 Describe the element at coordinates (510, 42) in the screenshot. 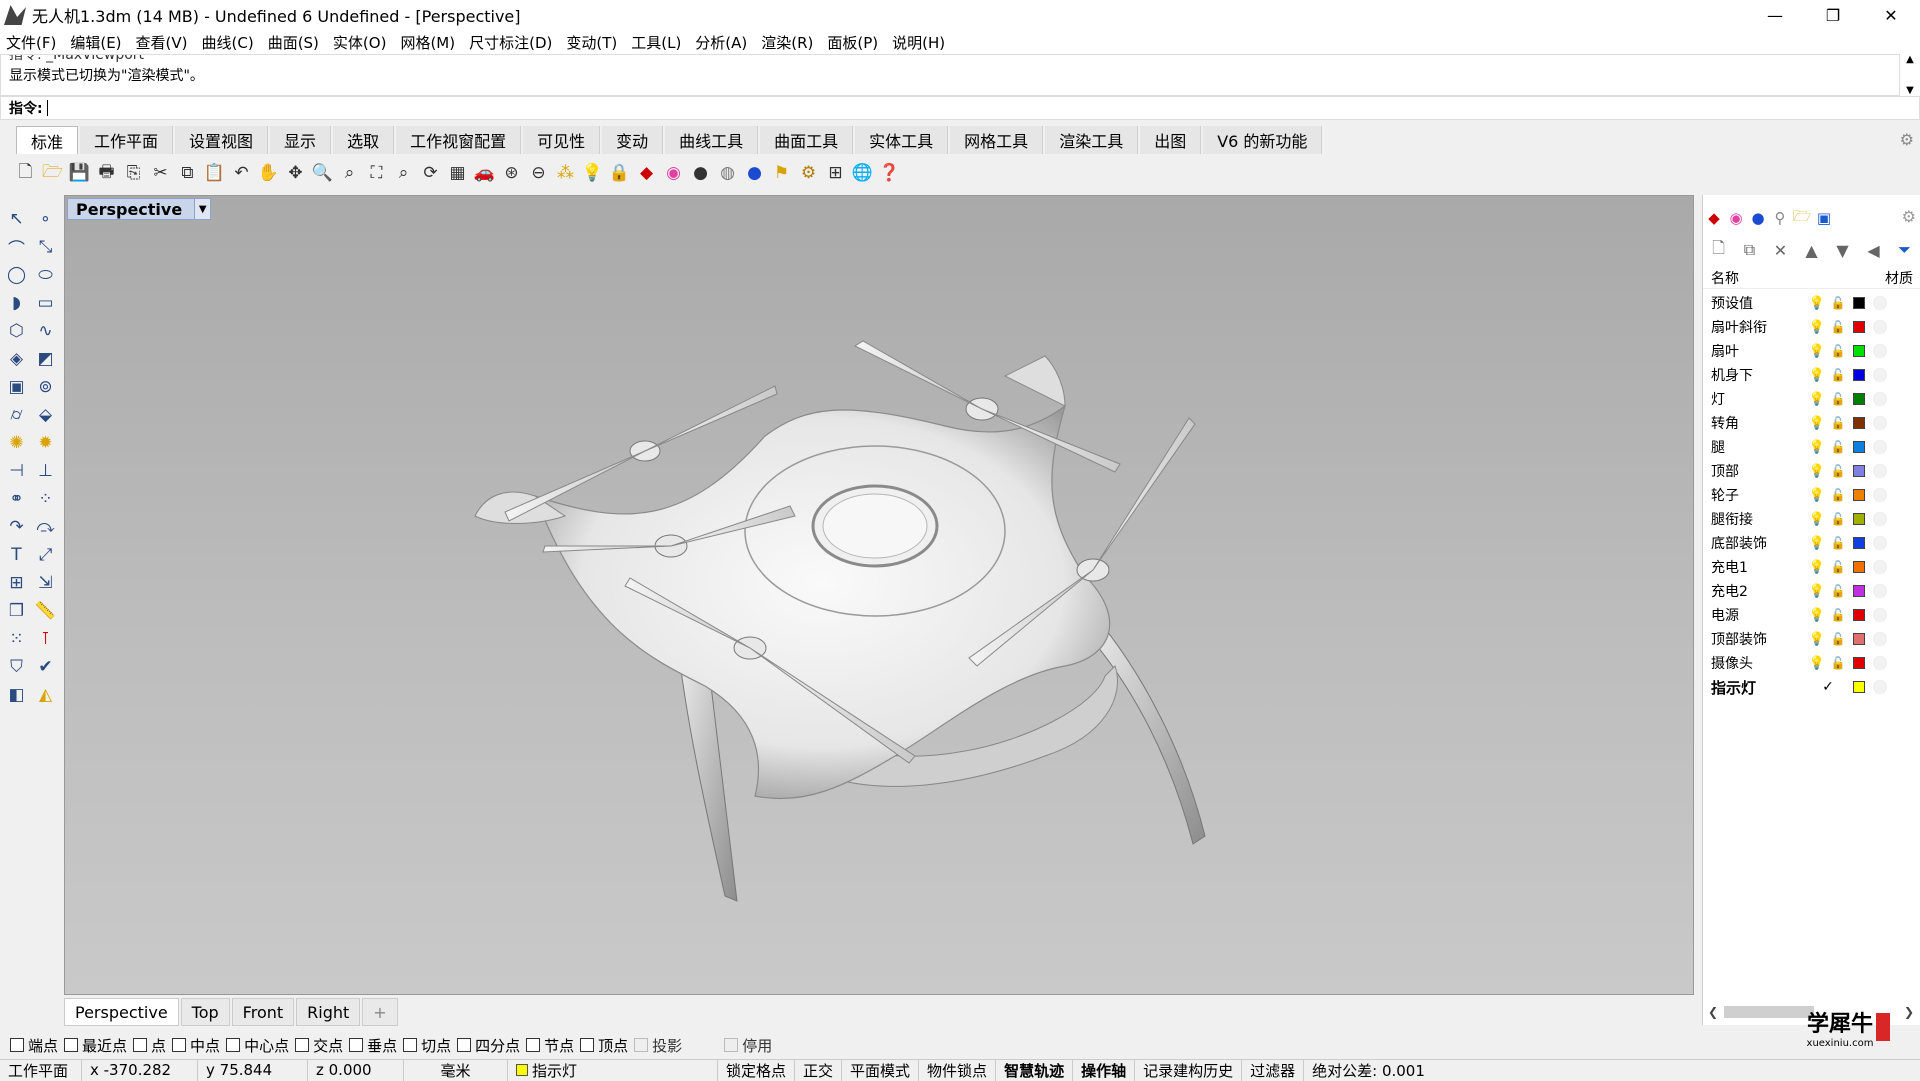

I see `menu-dimension: 尺寸标注(D)` at that location.